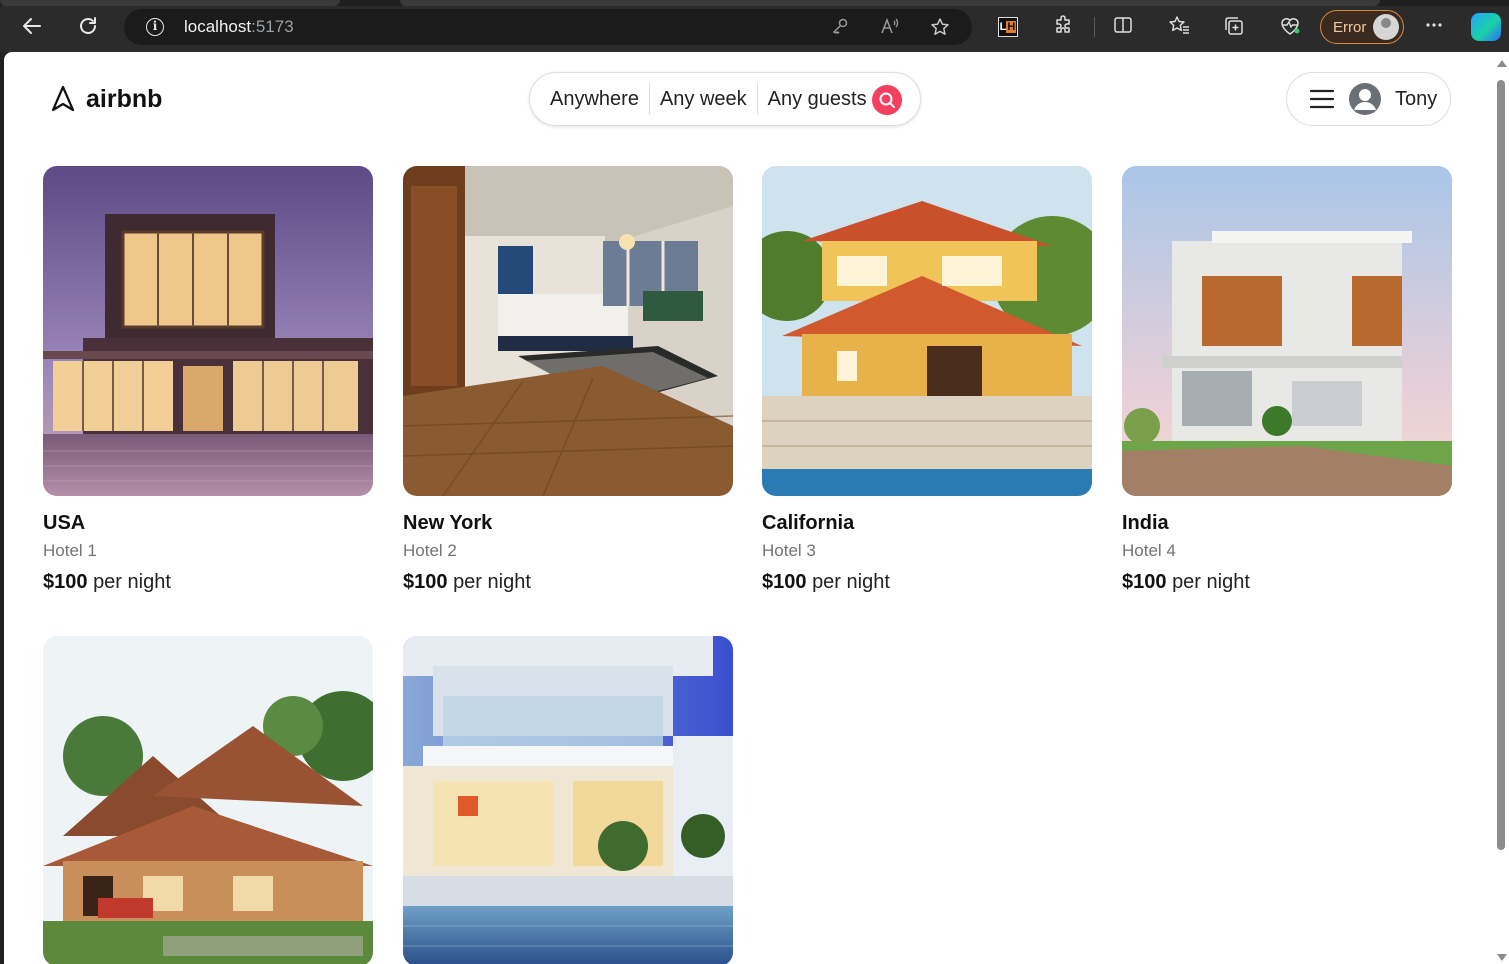  Describe the element at coordinates (548, 27) in the screenshot. I see `address-bar: i localhost:5173` at that location.